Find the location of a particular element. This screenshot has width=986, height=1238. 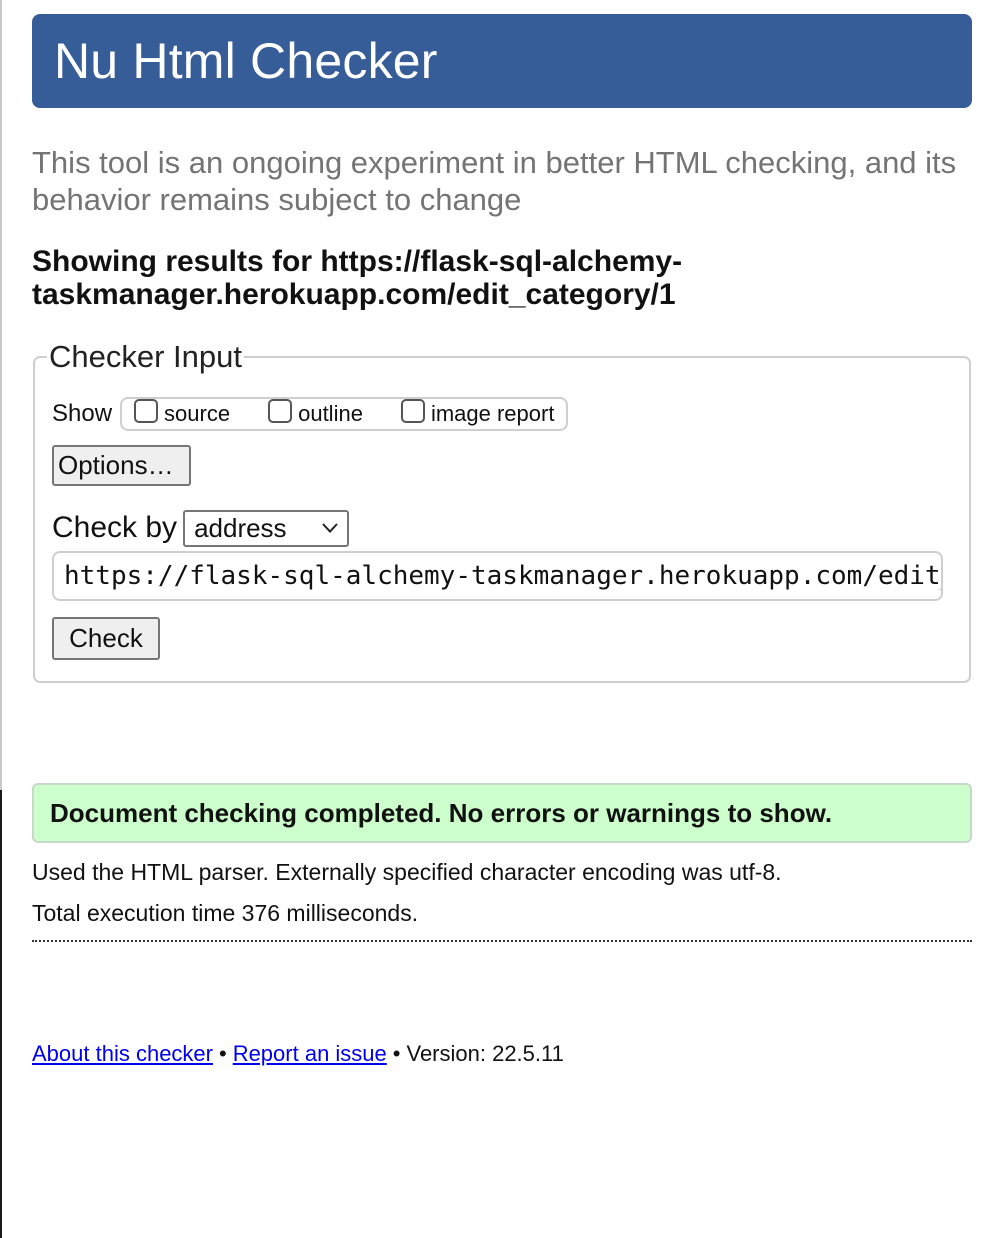

source-checkbox is located at coordinates (146, 411).